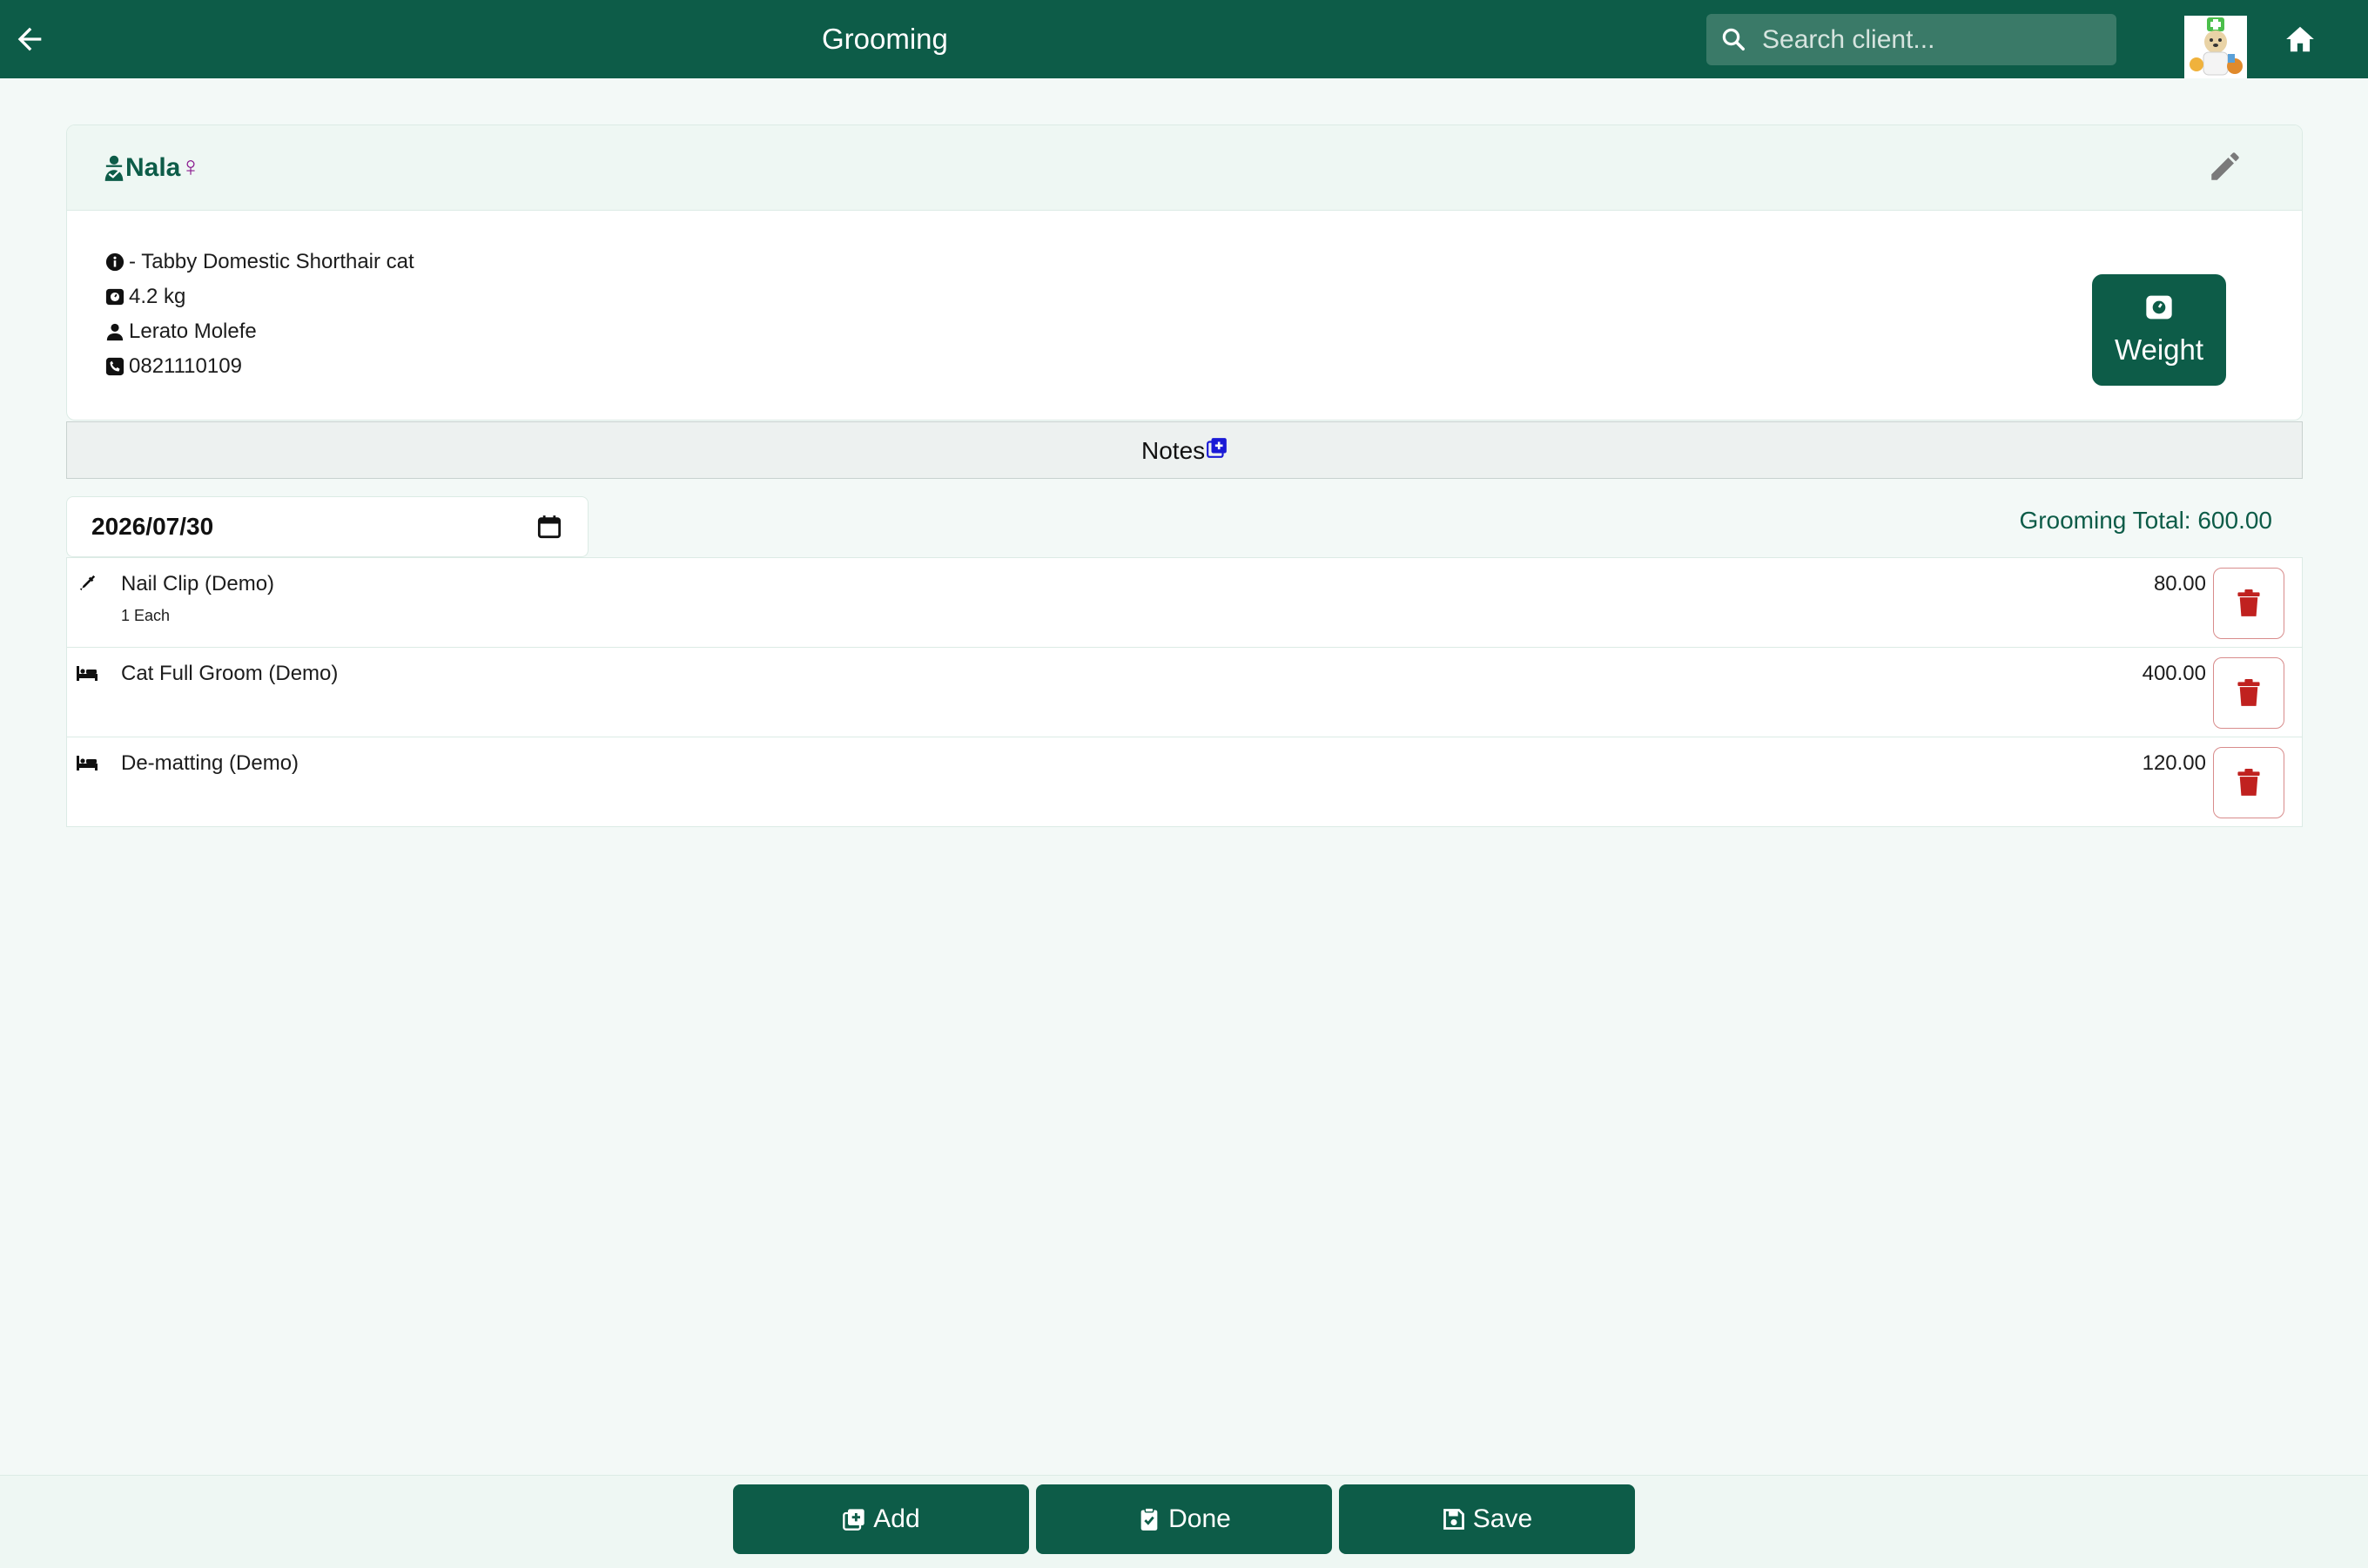 The height and width of the screenshot is (1568, 2368). I want to click on grooming-date-input: 2026/07/30, so click(327, 526).